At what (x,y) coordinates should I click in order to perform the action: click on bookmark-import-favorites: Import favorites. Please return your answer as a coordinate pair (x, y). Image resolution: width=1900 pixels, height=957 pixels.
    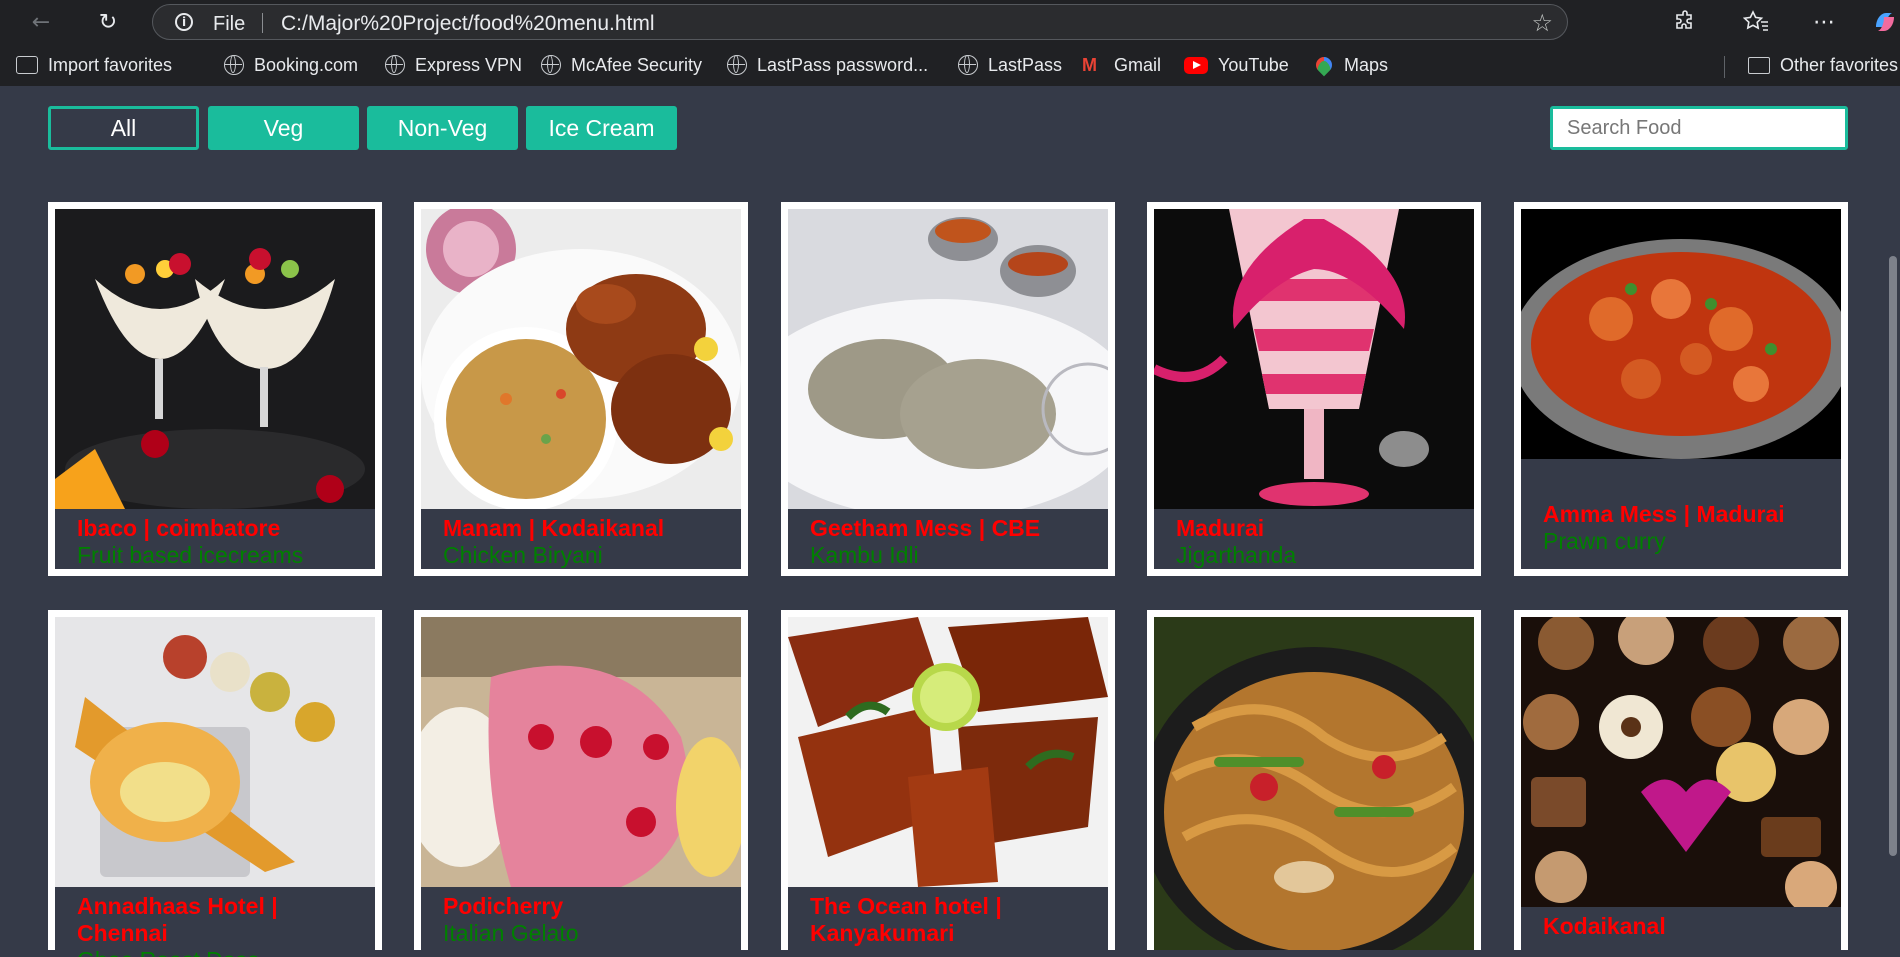
    Looking at the image, I should click on (94, 65).